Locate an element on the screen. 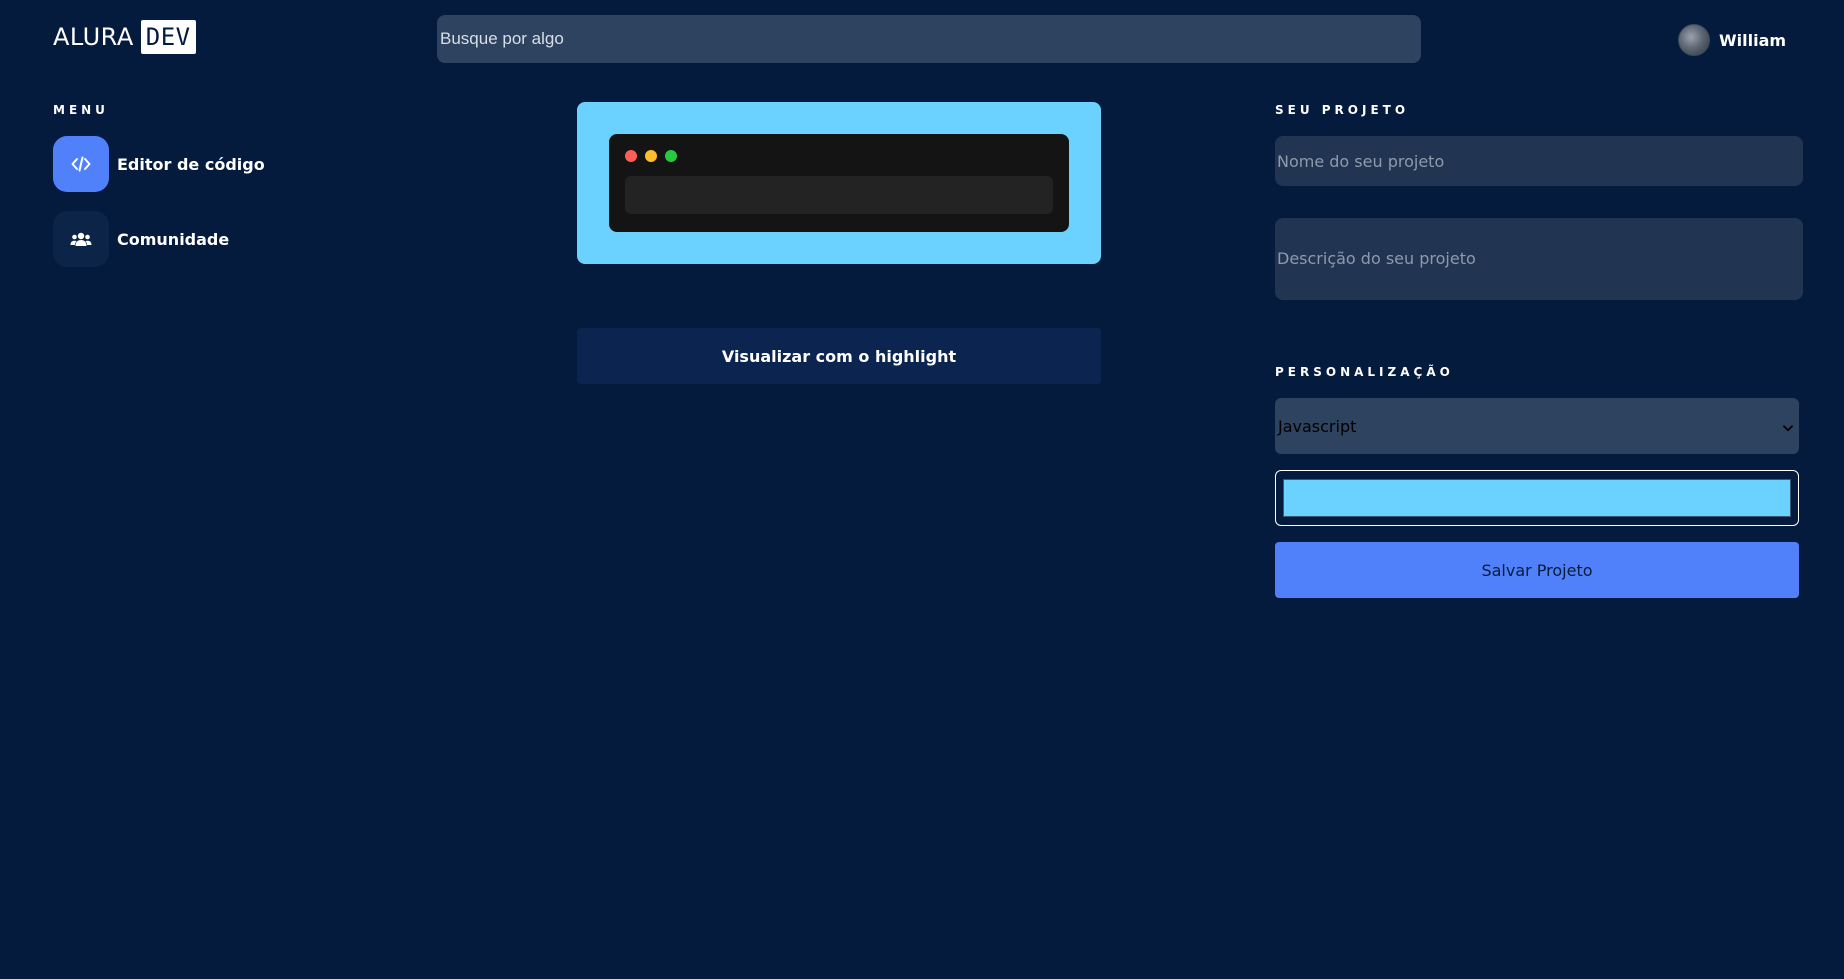 This screenshot has height=979, width=1844. language-select-value: Javascript is located at coordinates (1317, 426).